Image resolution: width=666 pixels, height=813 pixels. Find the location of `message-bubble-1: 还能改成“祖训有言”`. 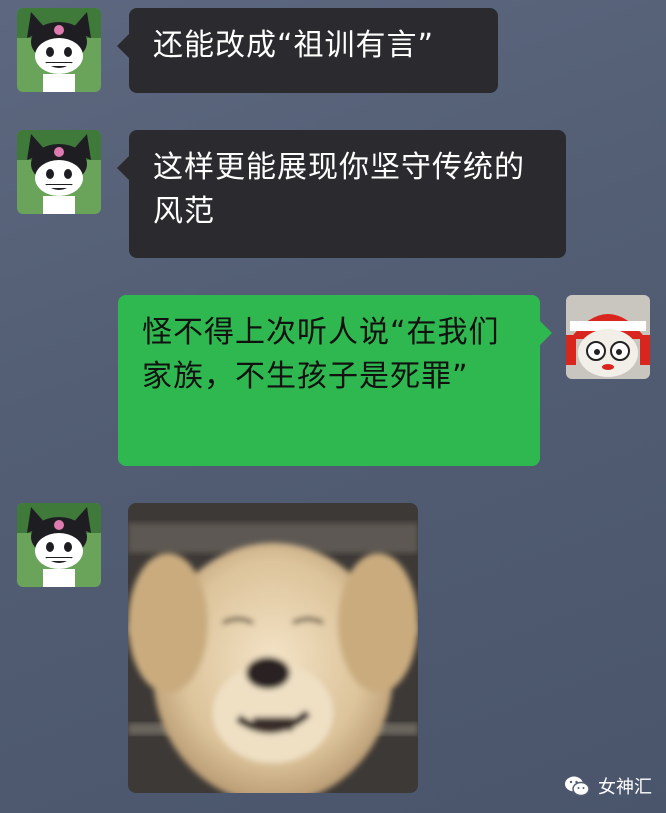

message-bubble-1: 还能改成“祖训有言” is located at coordinates (307, 50).